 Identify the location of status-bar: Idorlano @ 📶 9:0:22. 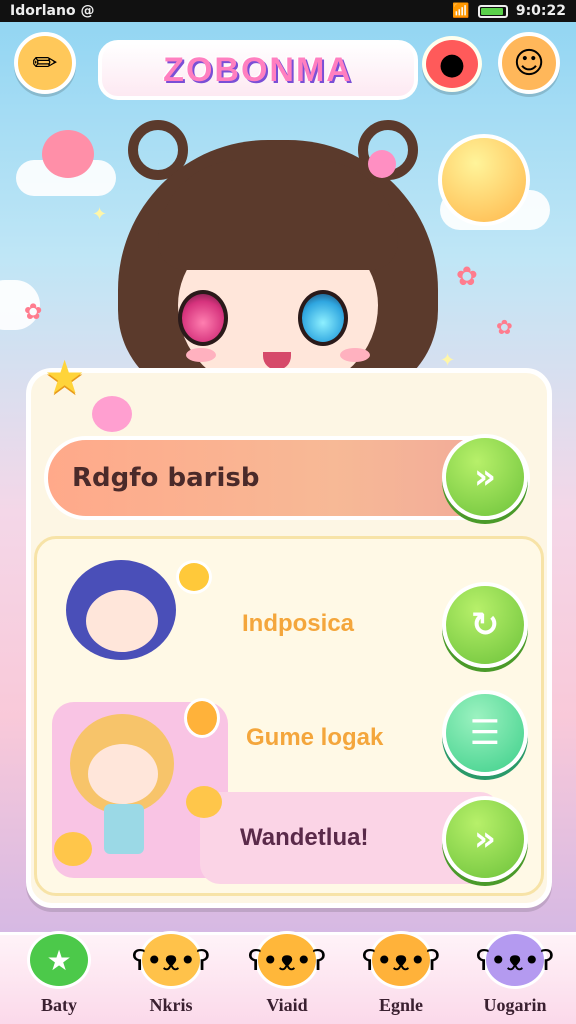
(288, 11).